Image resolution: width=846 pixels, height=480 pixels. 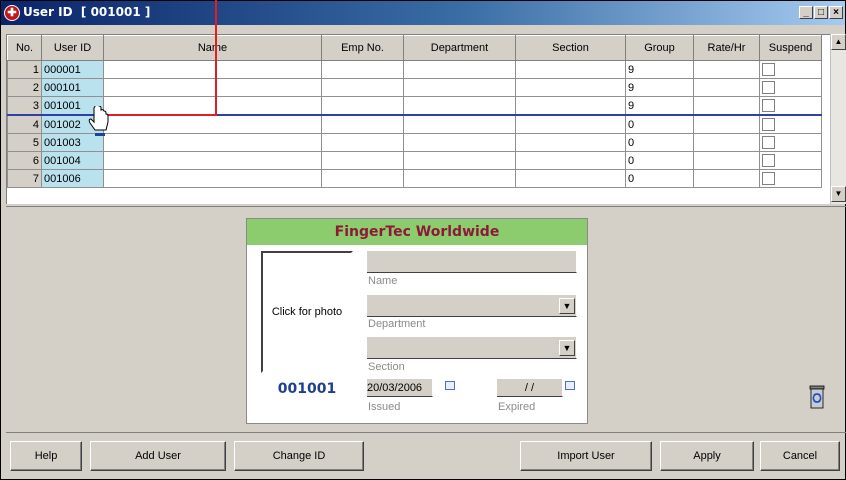 I want to click on help-button: Help, so click(x=46, y=456).